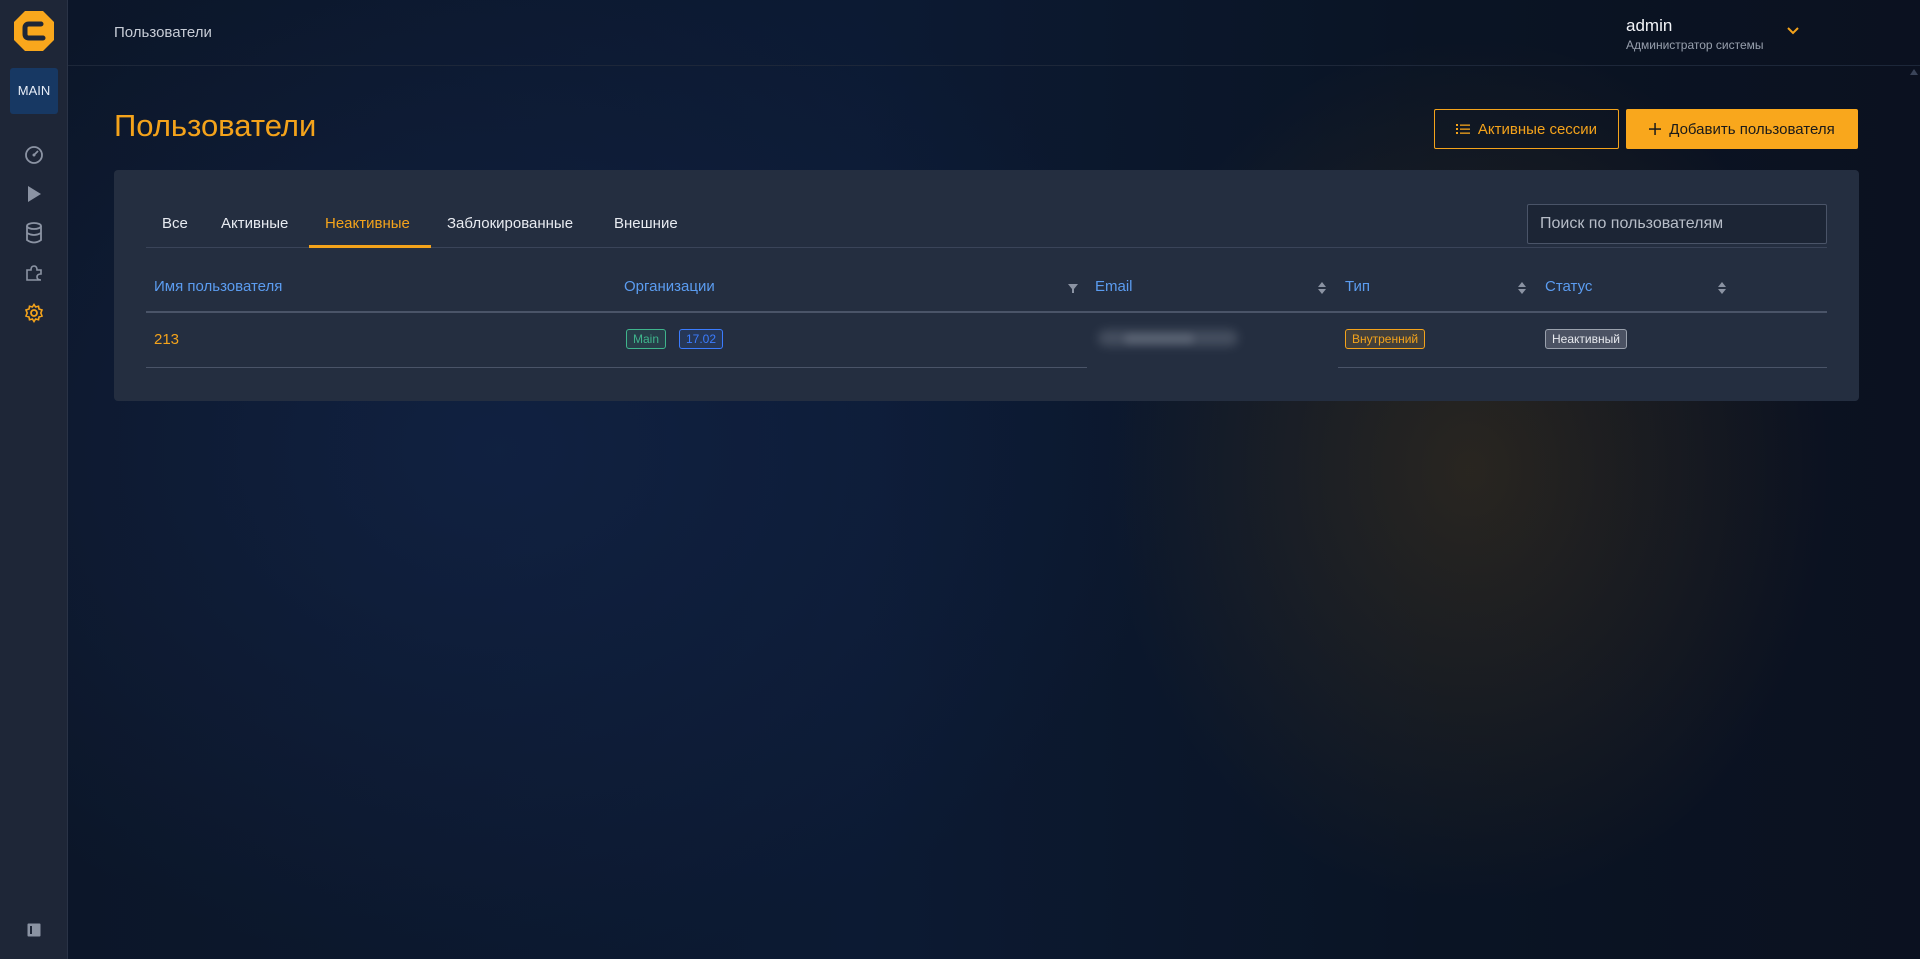 The width and height of the screenshot is (1920, 959). What do you see at coordinates (370, 246) in the screenshot?
I see `active-tab-indicator` at bounding box center [370, 246].